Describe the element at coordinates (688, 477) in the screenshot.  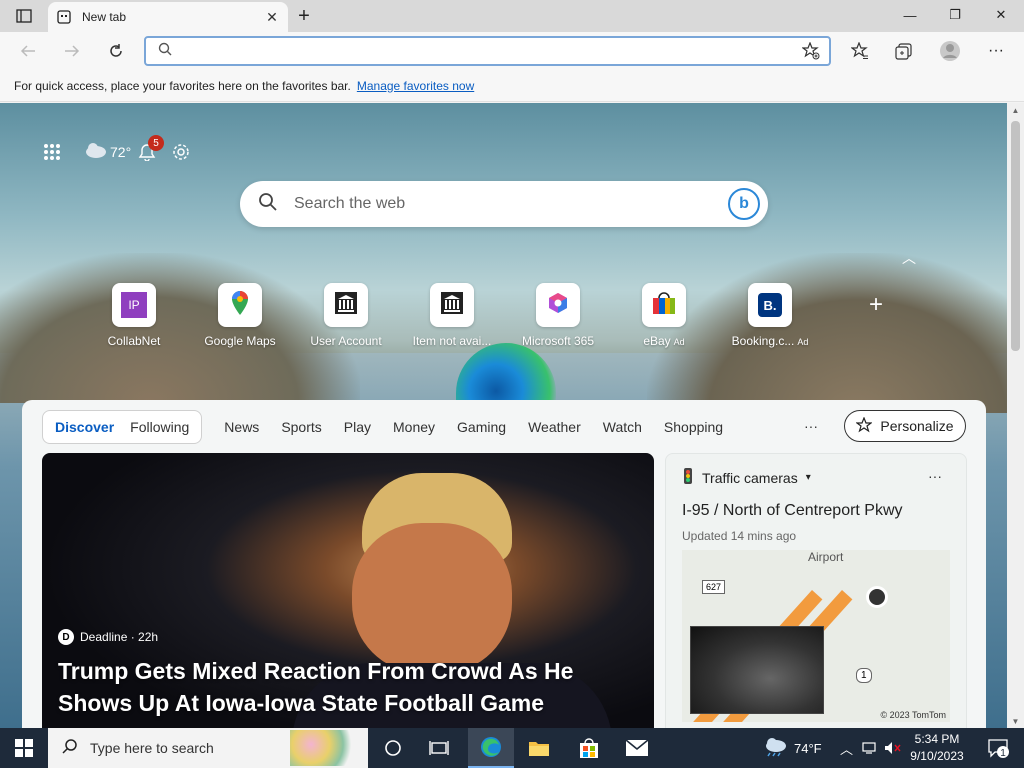
I see `traffic-light-icon` at that location.